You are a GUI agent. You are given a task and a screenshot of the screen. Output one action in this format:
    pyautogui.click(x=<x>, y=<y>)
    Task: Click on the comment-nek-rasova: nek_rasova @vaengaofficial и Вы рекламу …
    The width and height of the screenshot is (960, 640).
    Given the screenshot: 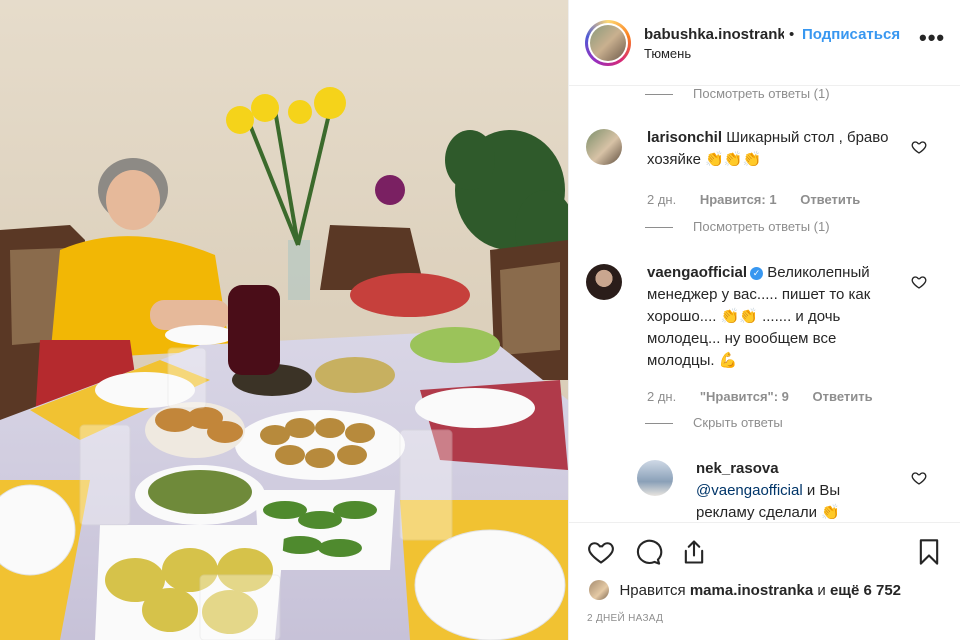 What is the action you would take?
    pyautogui.click(x=796, y=490)
    